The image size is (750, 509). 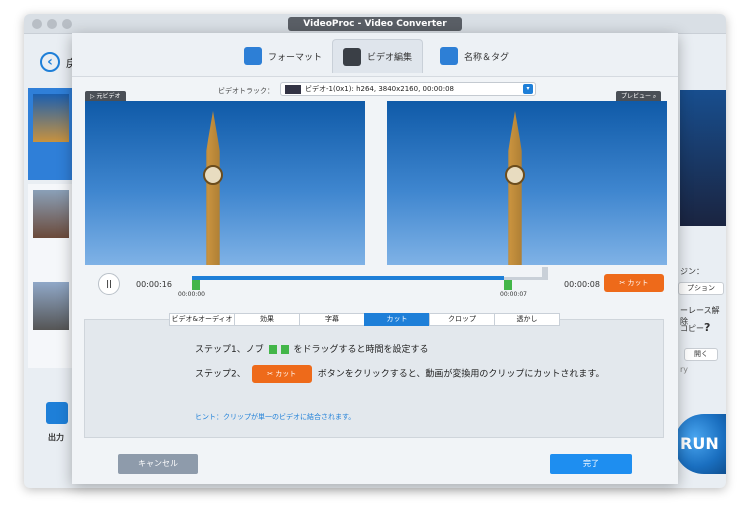 I want to click on subtab-crop: クロップ, so click(x=462, y=319).